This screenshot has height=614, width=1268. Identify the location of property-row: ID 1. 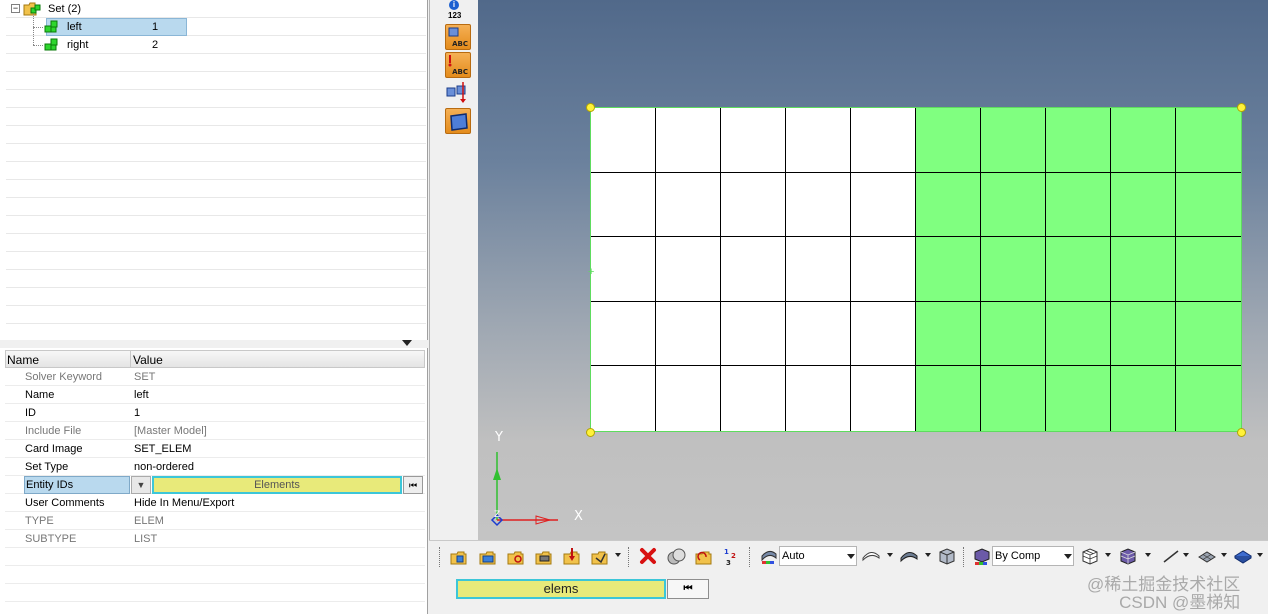
(215, 413).